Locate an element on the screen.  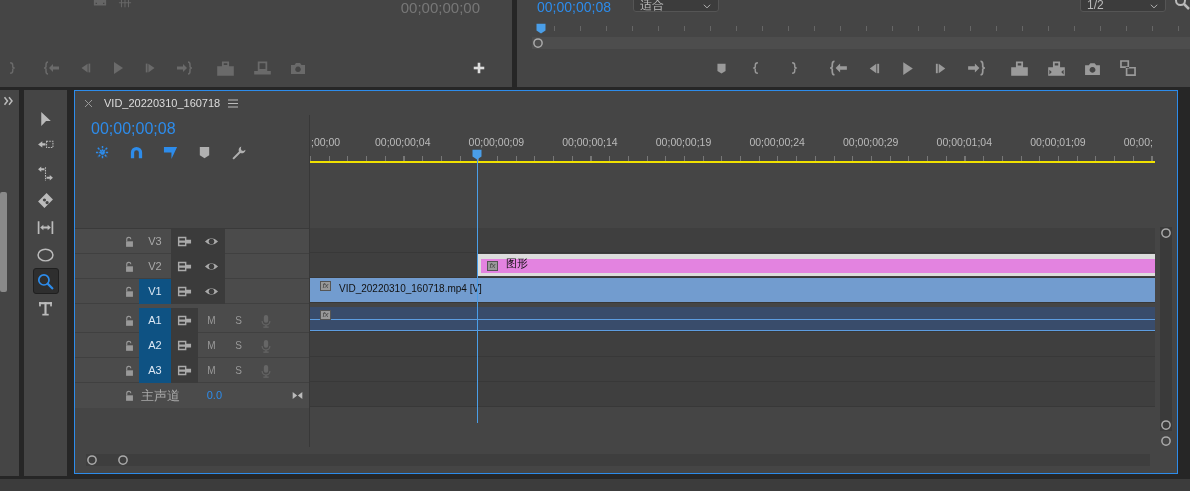
track-target: A2 is located at coordinates (155, 345).